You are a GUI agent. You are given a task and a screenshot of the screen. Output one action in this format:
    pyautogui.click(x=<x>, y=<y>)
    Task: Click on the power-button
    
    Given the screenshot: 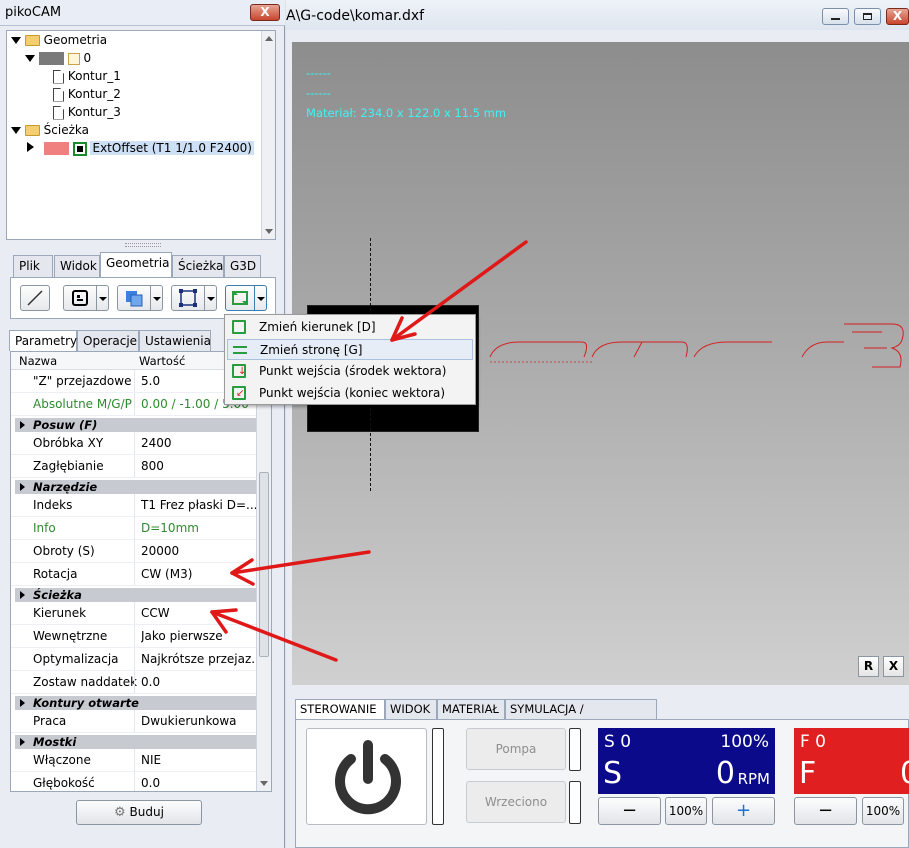 What is the action you would take?
    pyautogui.click(x=366, y=776)
    